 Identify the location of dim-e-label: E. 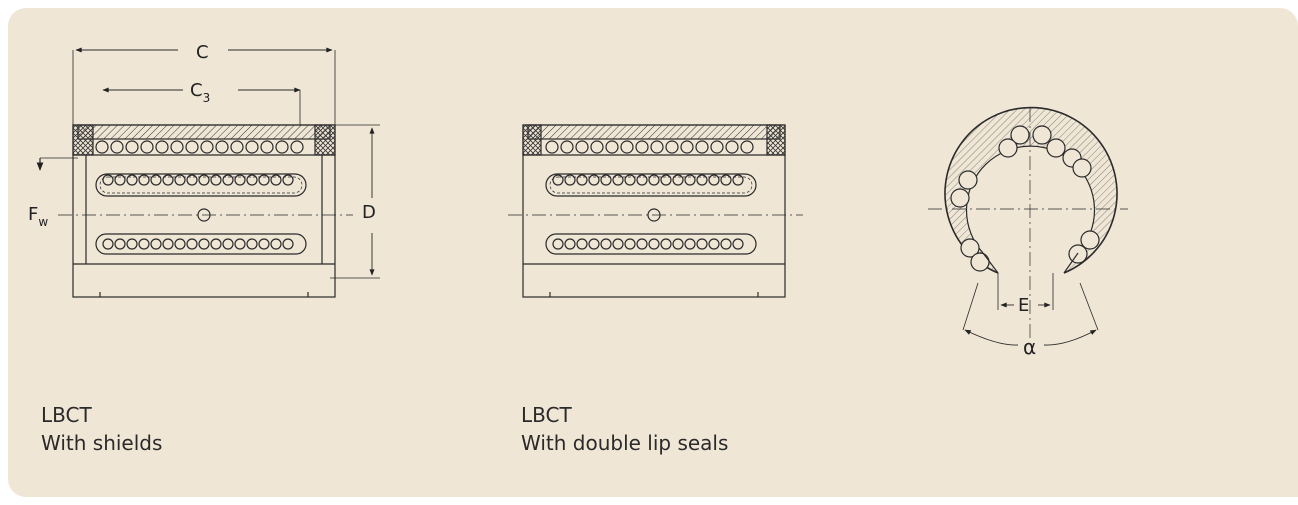
(1023, 305).